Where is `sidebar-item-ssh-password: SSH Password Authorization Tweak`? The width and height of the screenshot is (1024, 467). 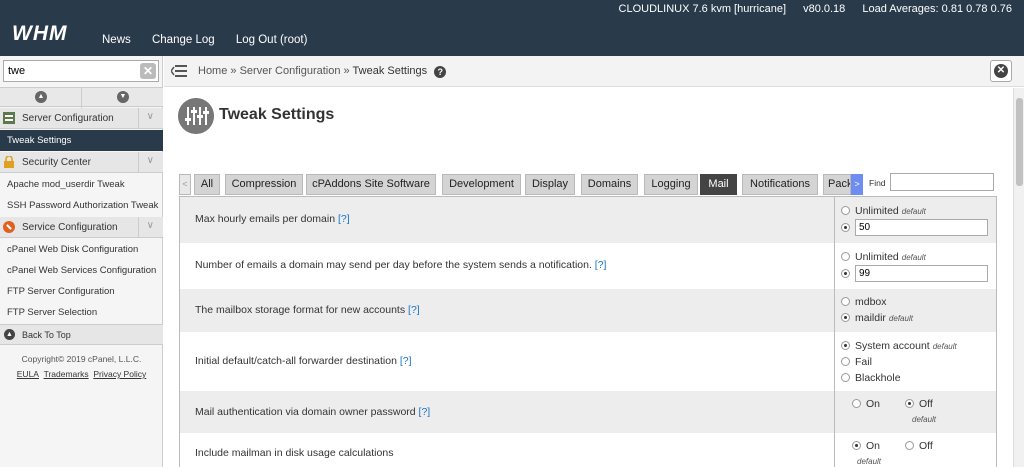
sidebar-item-ssh-password: SSH Password Authorization Tweak is located at coordinates (81, 205).